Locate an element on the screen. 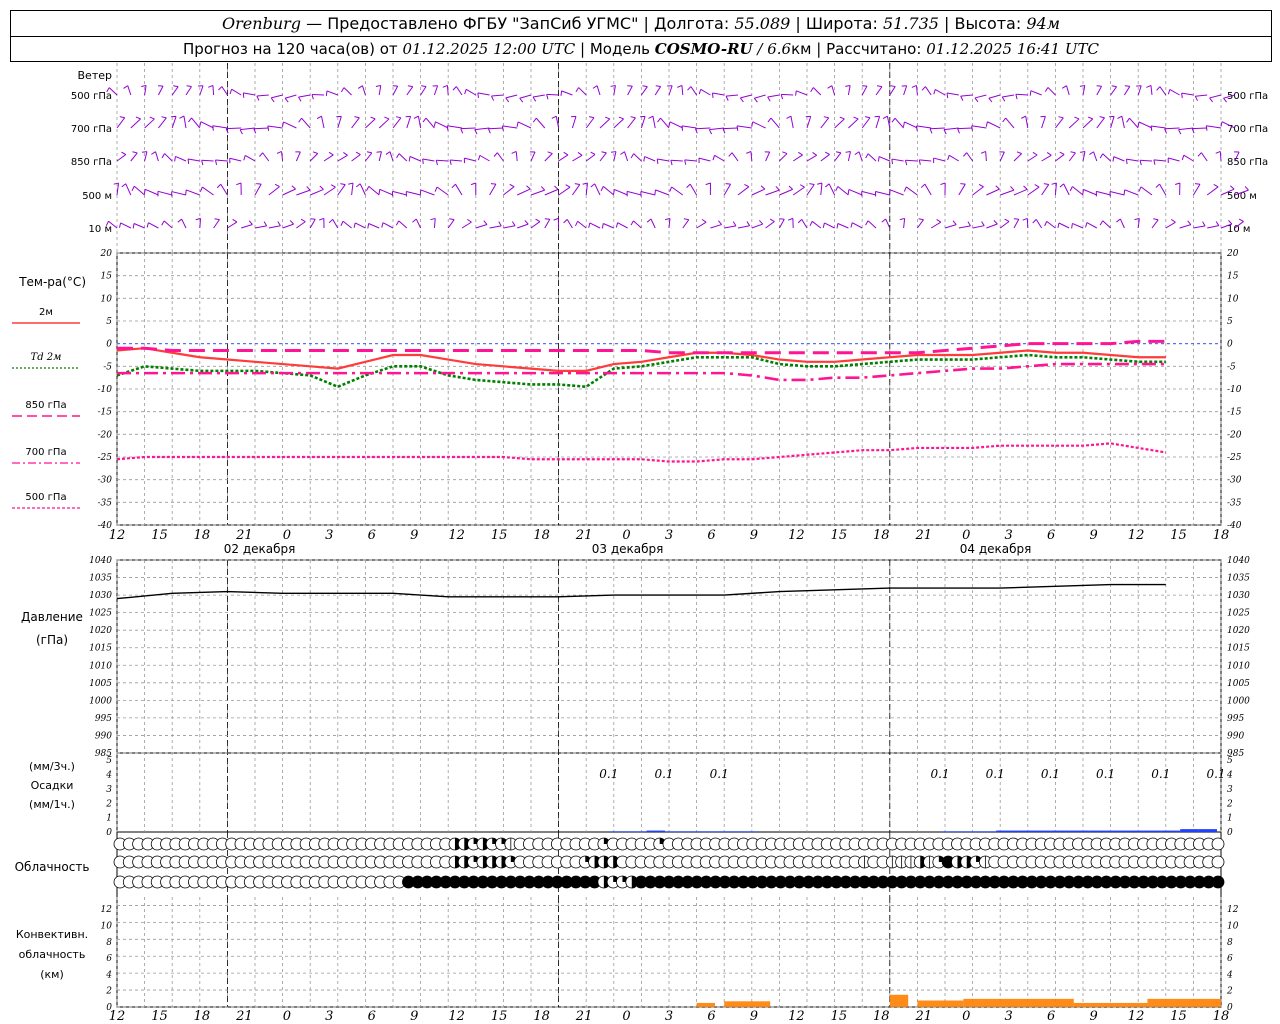 The width and height of the screenshot is (1280, 1024). pressure-tick-left: 1025 is located at coordinates (100, 614).